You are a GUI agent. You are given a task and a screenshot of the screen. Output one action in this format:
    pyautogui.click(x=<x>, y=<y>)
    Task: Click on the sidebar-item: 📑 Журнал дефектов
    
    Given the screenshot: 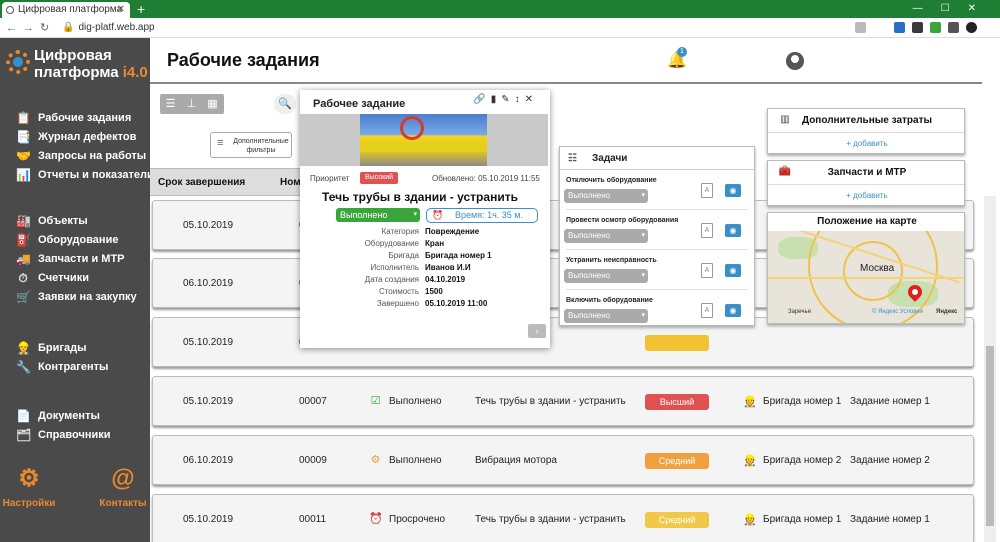 What is the action you would take?
    pyautogui.click(x=76, y=137)
    